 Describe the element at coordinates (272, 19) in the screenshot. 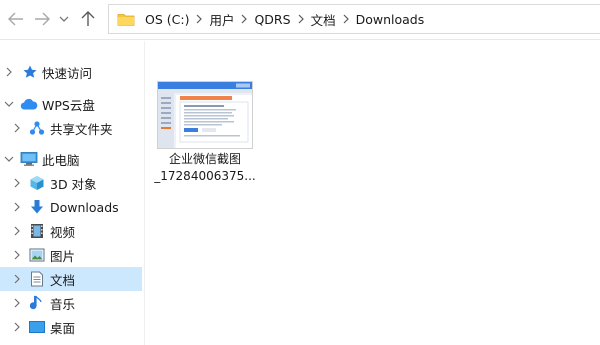

I see `breadcrumb-qdrs: QDRS` at that location.